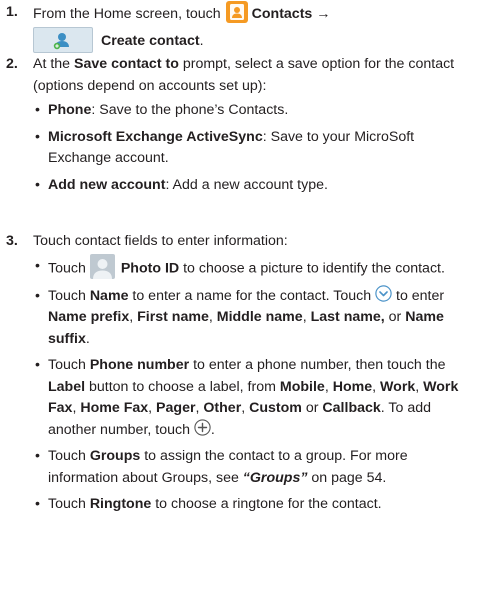 This screenshot has width=479, height=606. Describe the element at coordinates (114, 408) in the screenshot. I see `label-option: Home Fax` at that location.